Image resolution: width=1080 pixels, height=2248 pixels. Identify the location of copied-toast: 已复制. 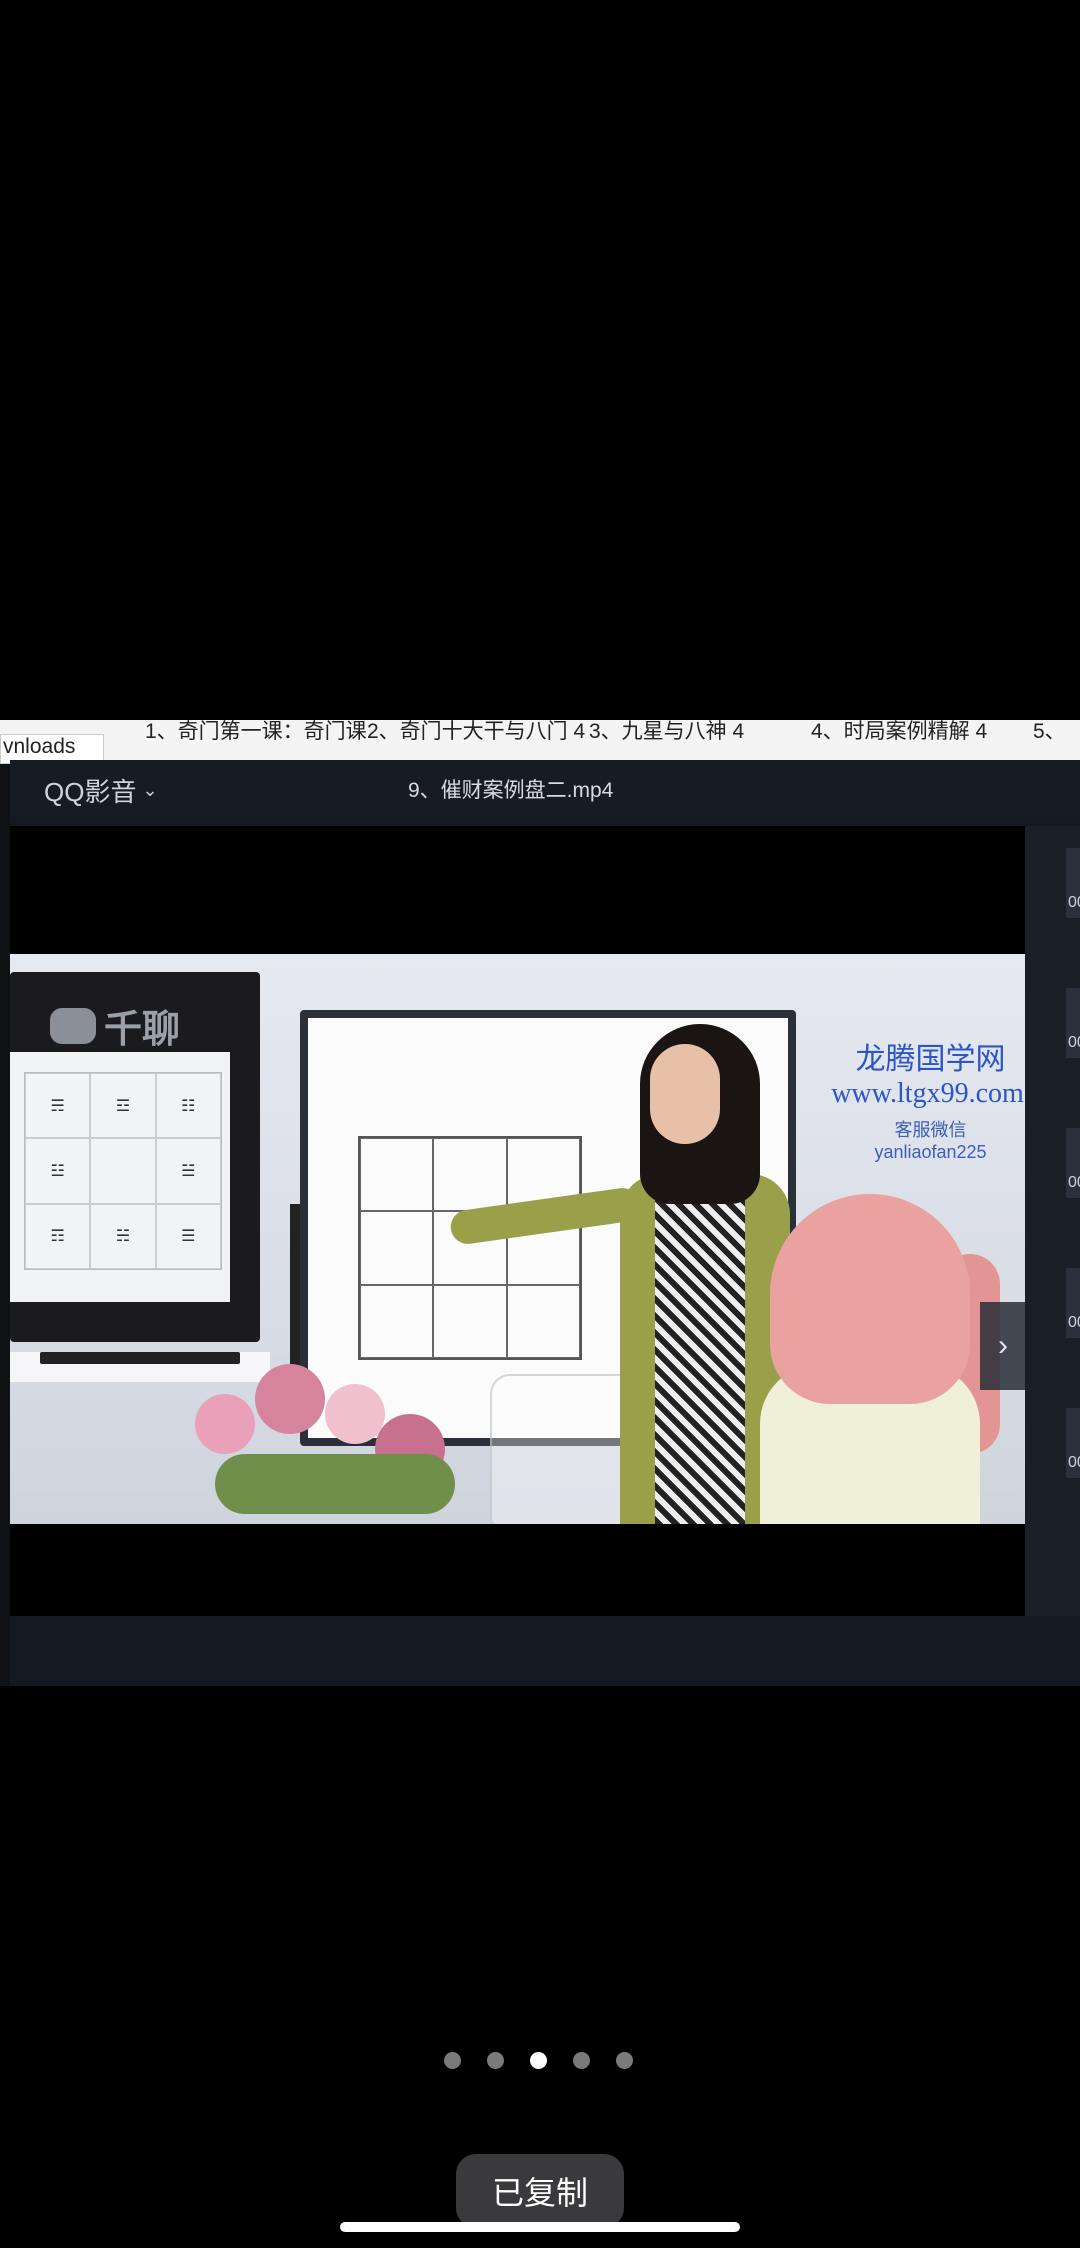
(540, 2191).